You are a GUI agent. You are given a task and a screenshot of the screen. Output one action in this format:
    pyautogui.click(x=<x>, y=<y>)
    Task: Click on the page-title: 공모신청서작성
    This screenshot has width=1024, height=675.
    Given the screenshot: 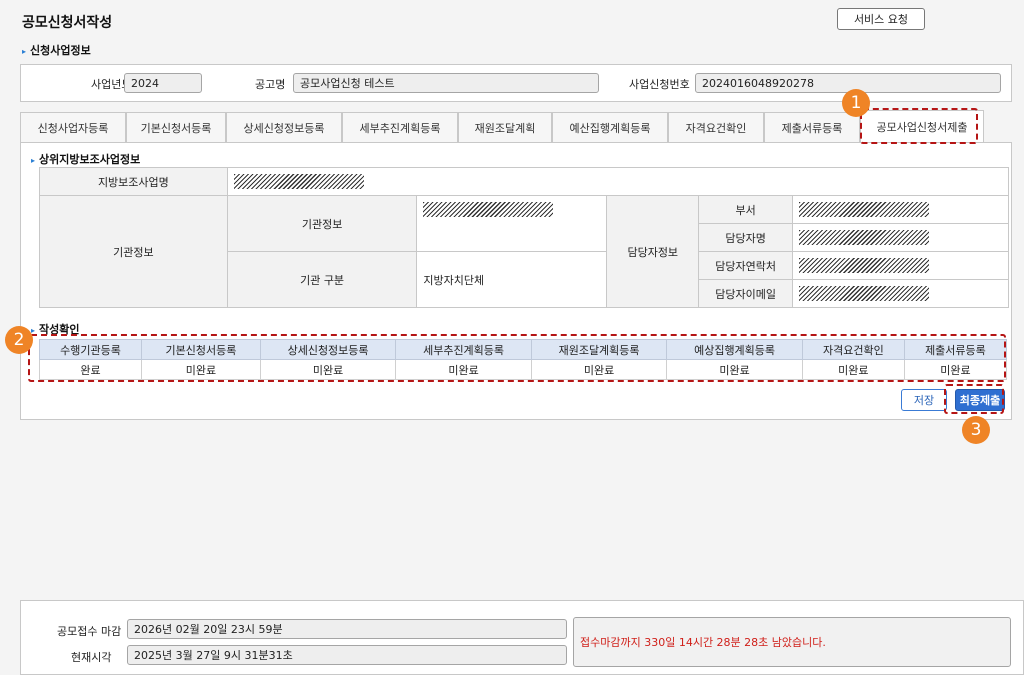 What is the action you would take?
    pyautogui.click(x=67, y=23)
    